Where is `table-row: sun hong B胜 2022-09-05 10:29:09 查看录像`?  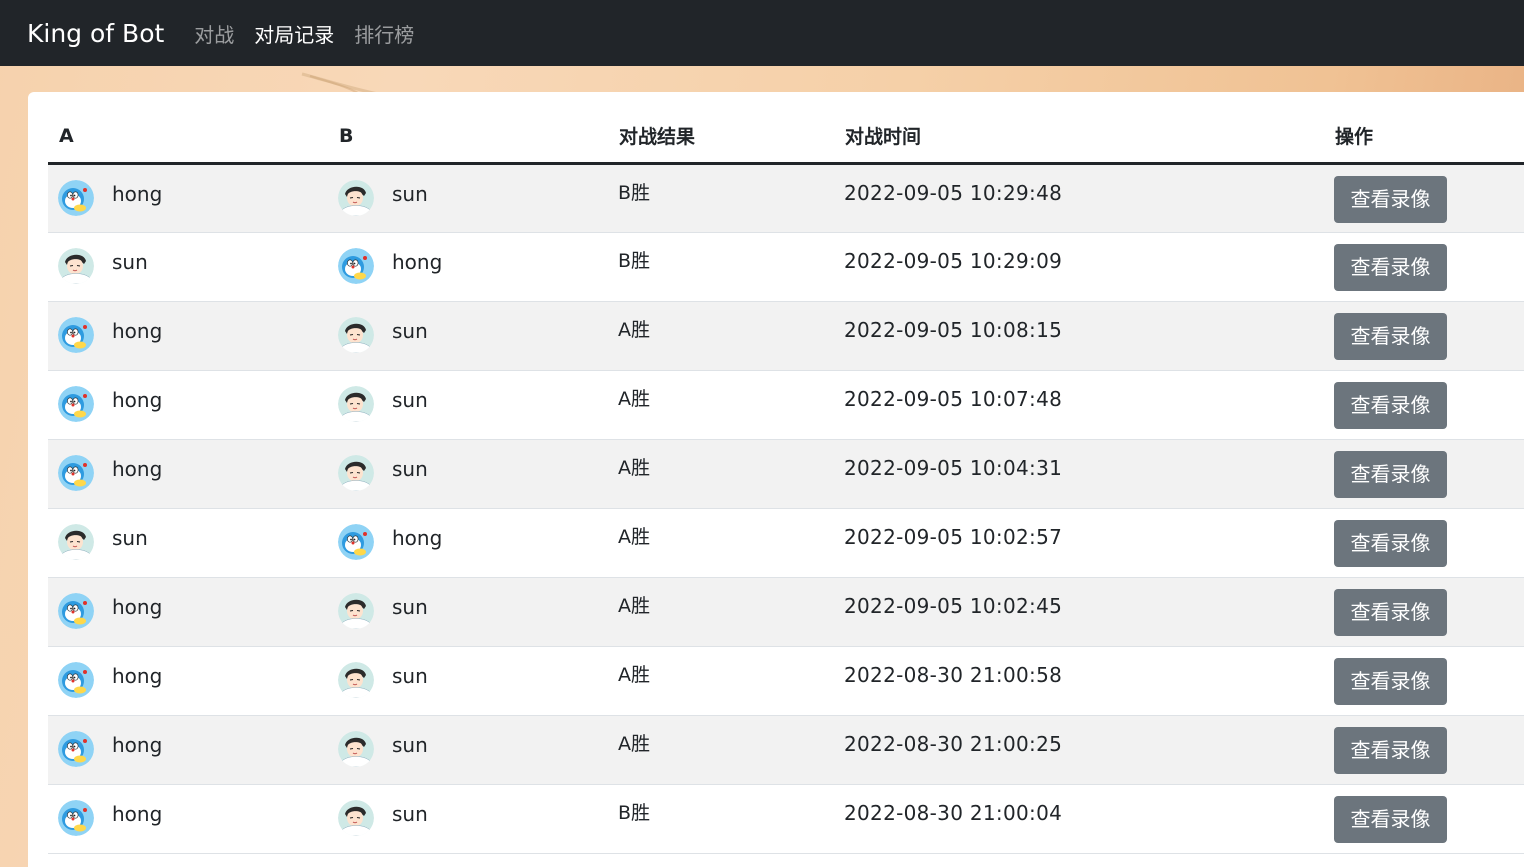 table-row: sun hong B胜 2022-09-05 10:29:09 查看录像 is located at coordinates (786, 266).